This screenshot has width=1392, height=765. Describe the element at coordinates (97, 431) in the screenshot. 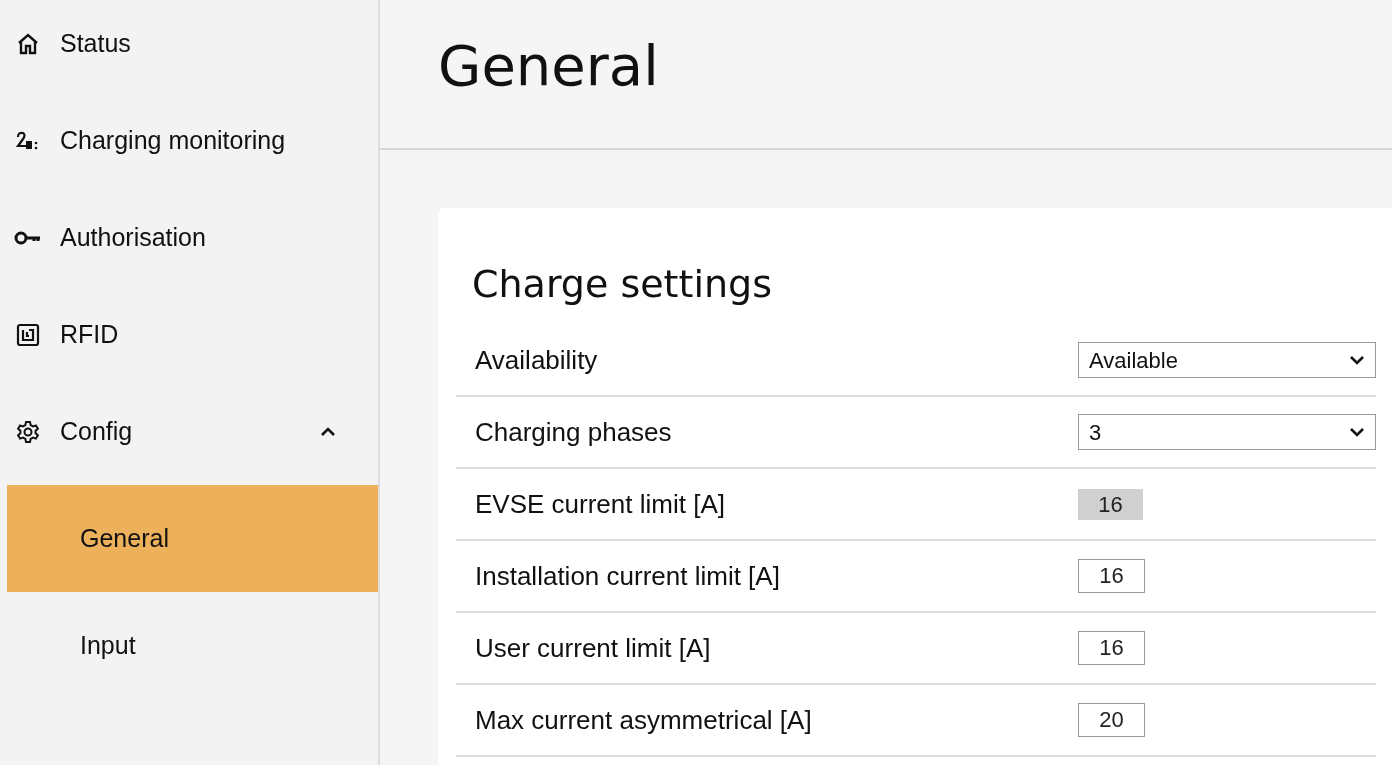

I see `sidebar-label: Config` at that location.